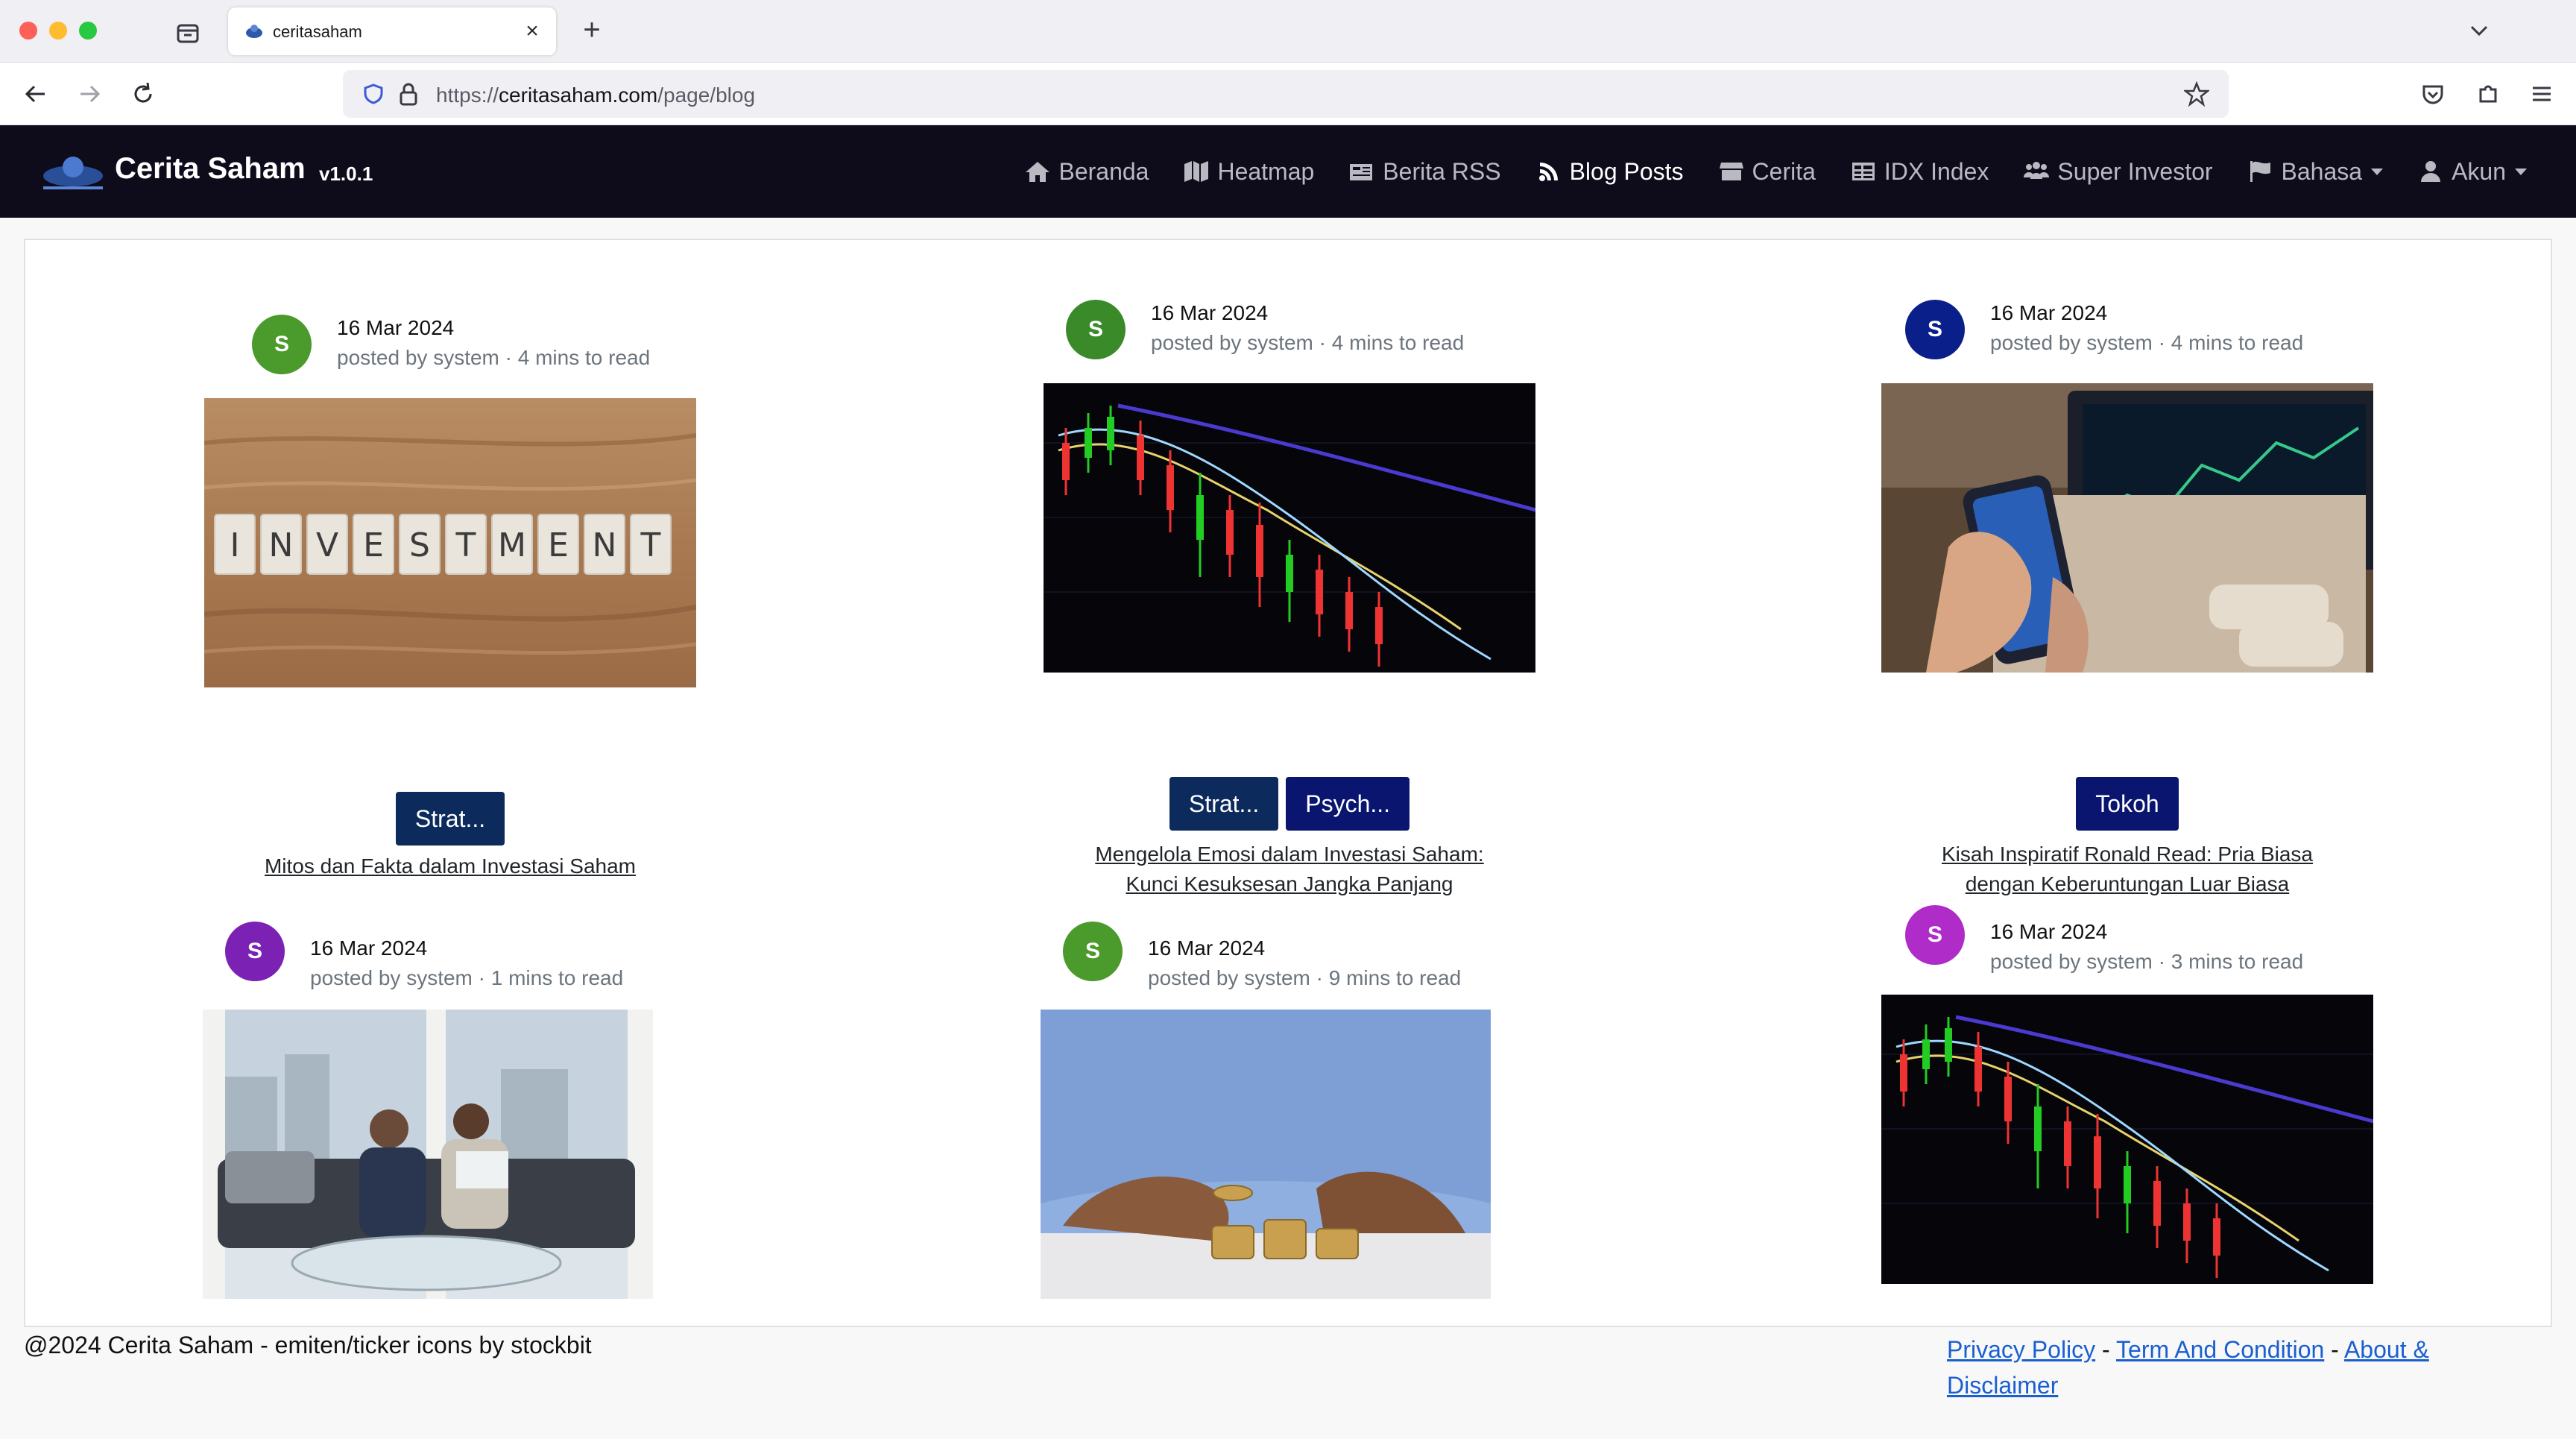 The height and width of the screenshot is (1439, 2576). I want to click on menu-icon, so click(2541, 94).